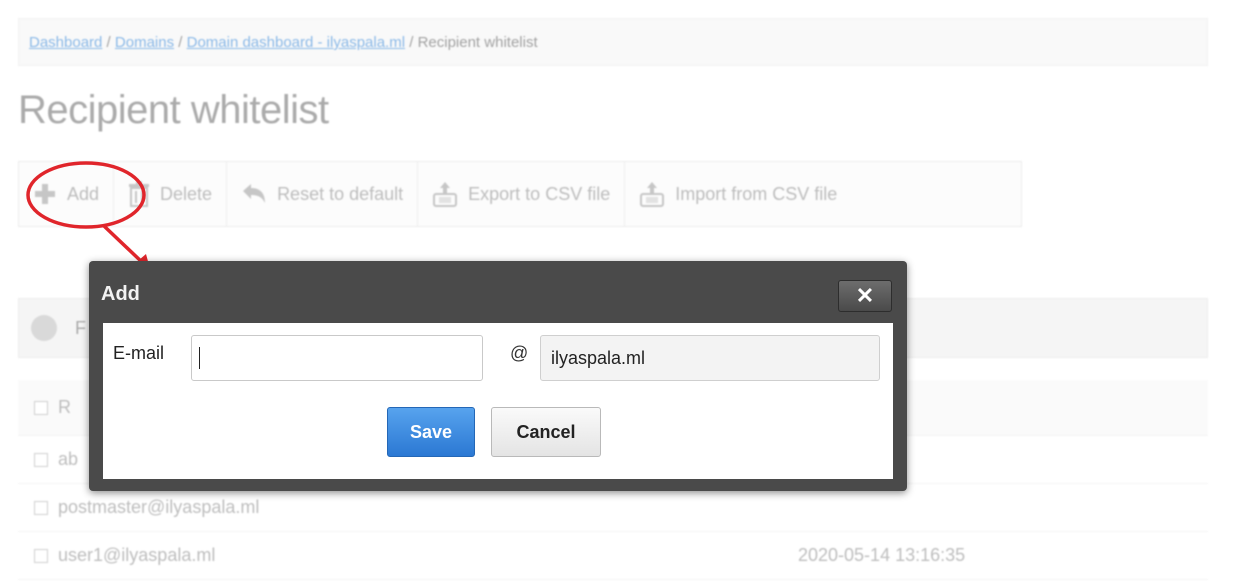  I want to click on reset-button-label: Reset to default, so click(340, 193).